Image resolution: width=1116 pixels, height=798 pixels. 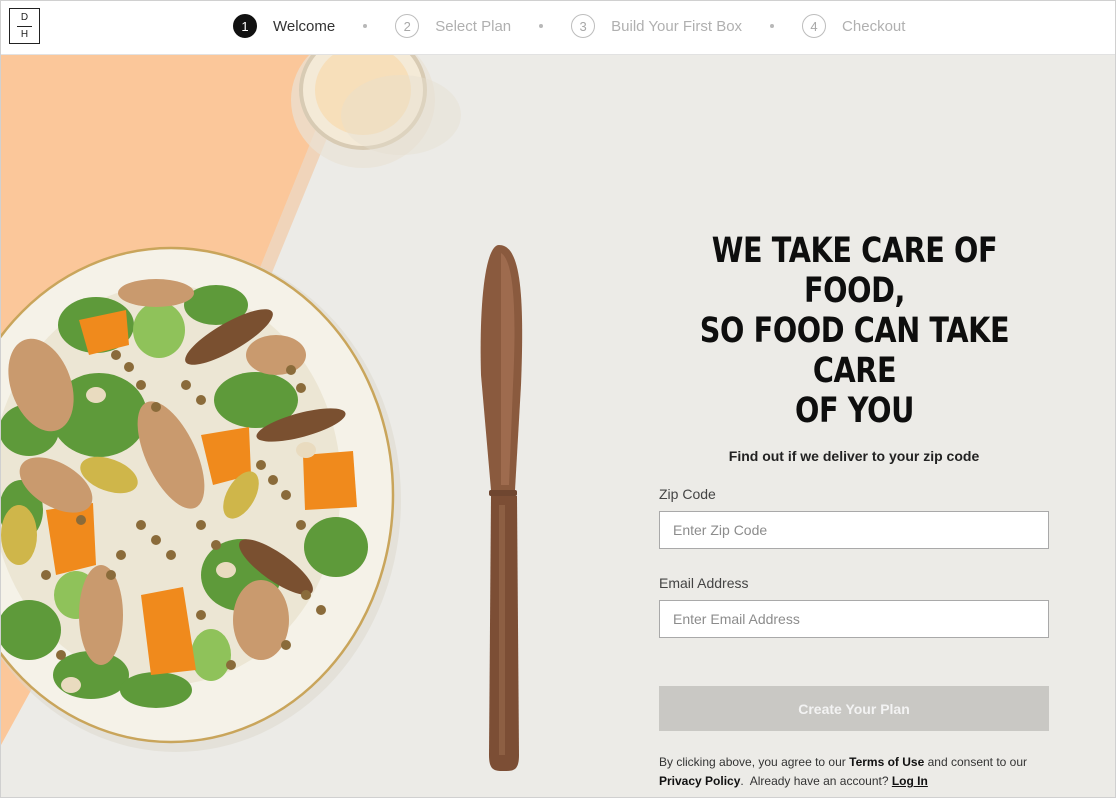 What do you see at coordinates (854, 708) in the screenshot?
I see `create-plan-button: Create Your Plan` at bounding box center [854, 708].